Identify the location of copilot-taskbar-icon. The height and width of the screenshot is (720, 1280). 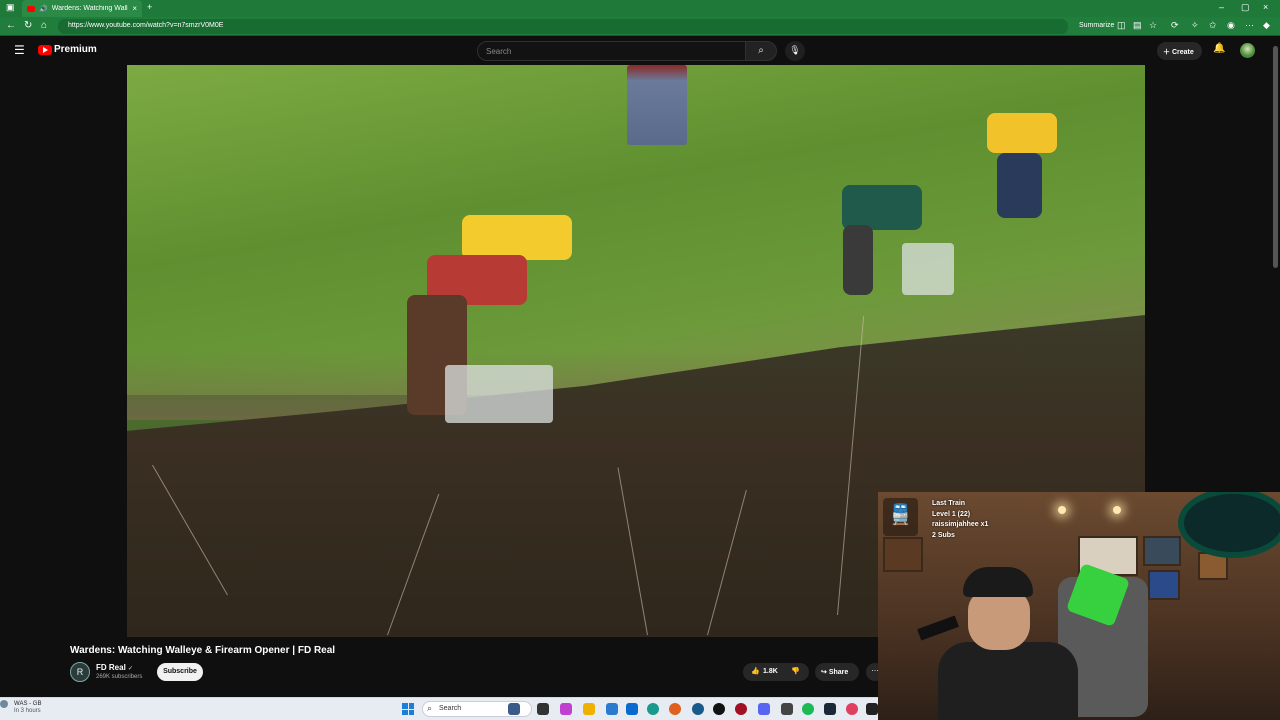
(566, 709).